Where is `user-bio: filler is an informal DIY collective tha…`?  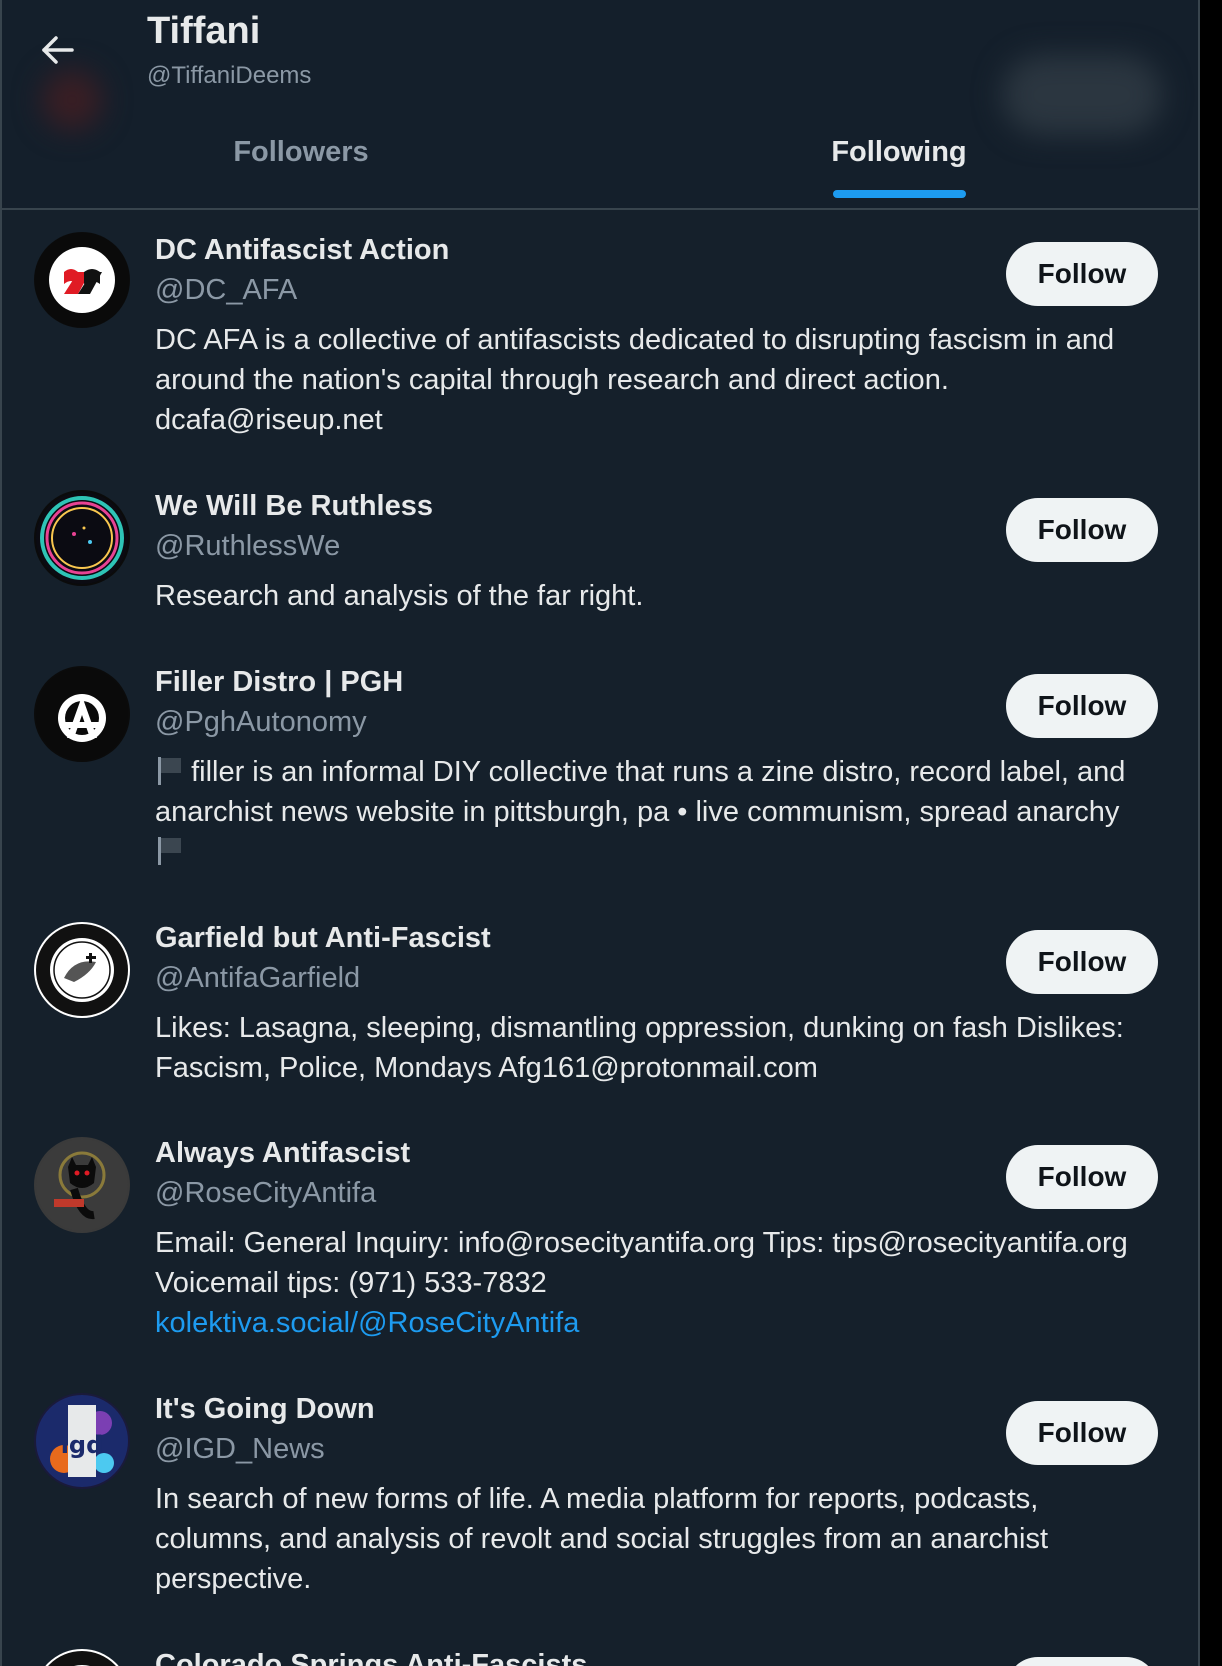 user-bio: filler is an informal DIY collective tha… is located at coordinates (655, 812).